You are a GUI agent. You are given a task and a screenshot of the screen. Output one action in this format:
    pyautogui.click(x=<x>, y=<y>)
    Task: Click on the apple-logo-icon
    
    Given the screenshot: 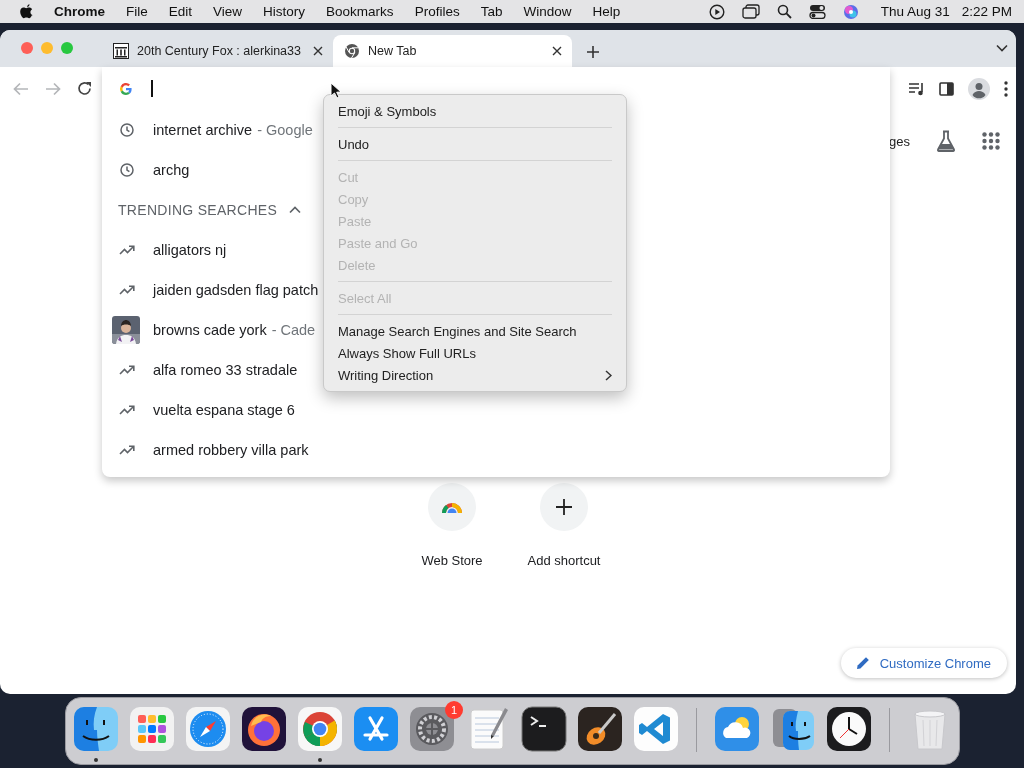 What is the action you would take?
    pyautogui.click(x=26, y=11)
    